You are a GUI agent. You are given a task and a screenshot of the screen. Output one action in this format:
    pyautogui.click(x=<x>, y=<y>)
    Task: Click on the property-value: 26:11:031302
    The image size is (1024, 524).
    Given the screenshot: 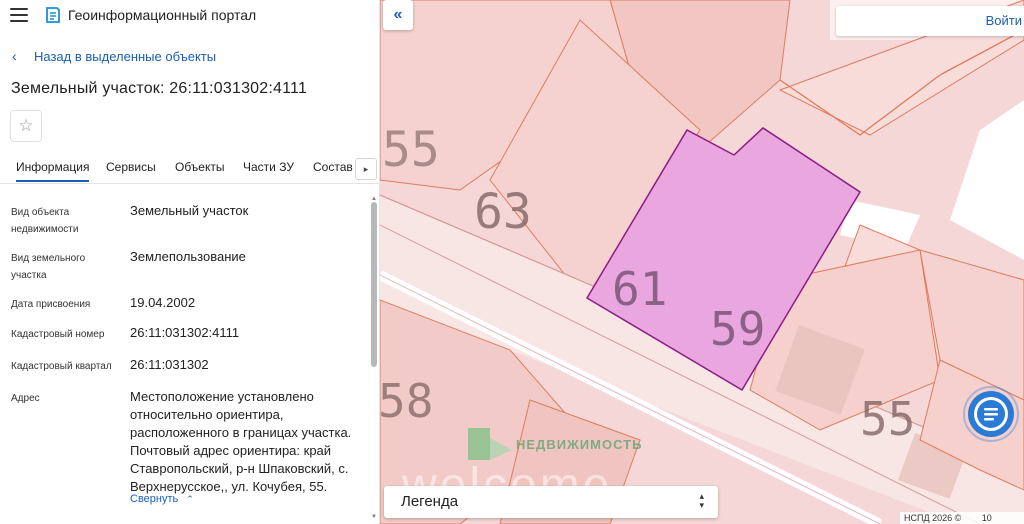 What is the action you would take?
    pyautogui.click(x=169, y=364)
    